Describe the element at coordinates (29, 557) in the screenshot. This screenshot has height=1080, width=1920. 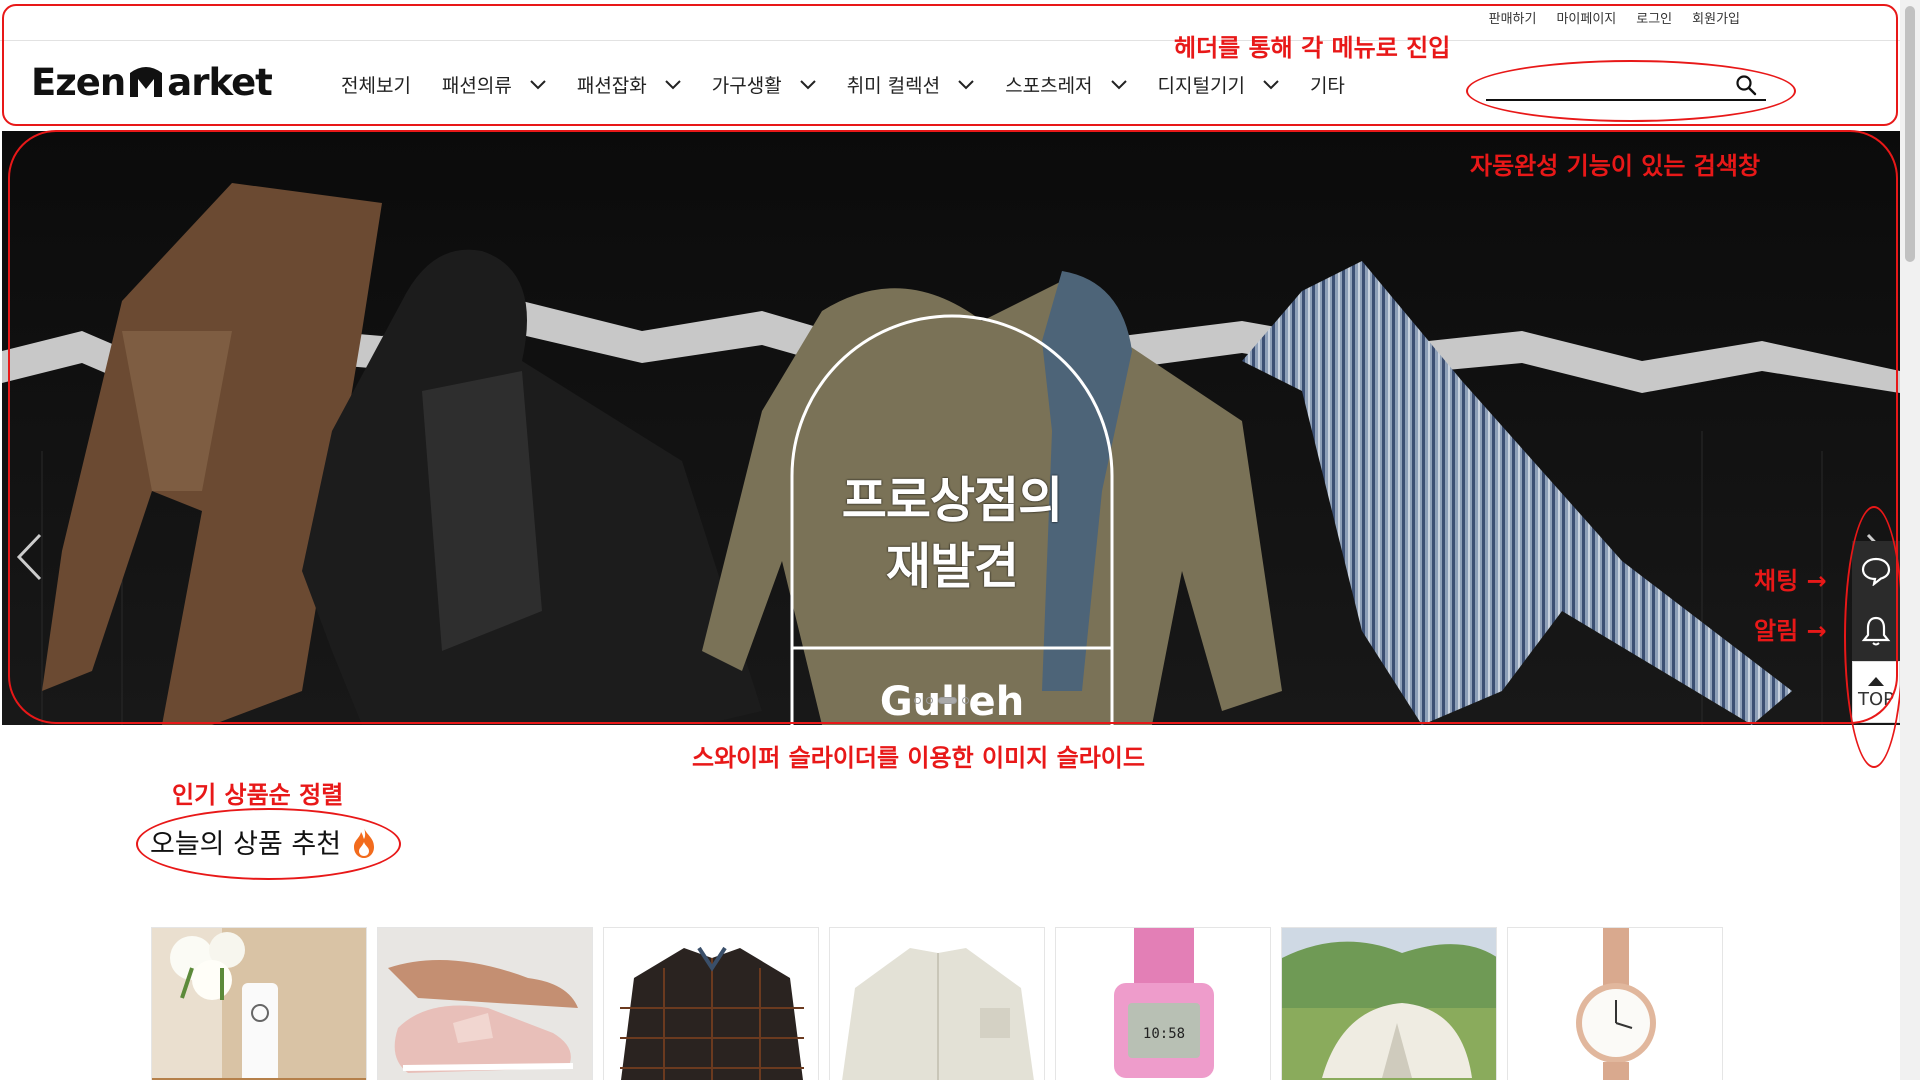
I see `slider-prev-icon` at that location.